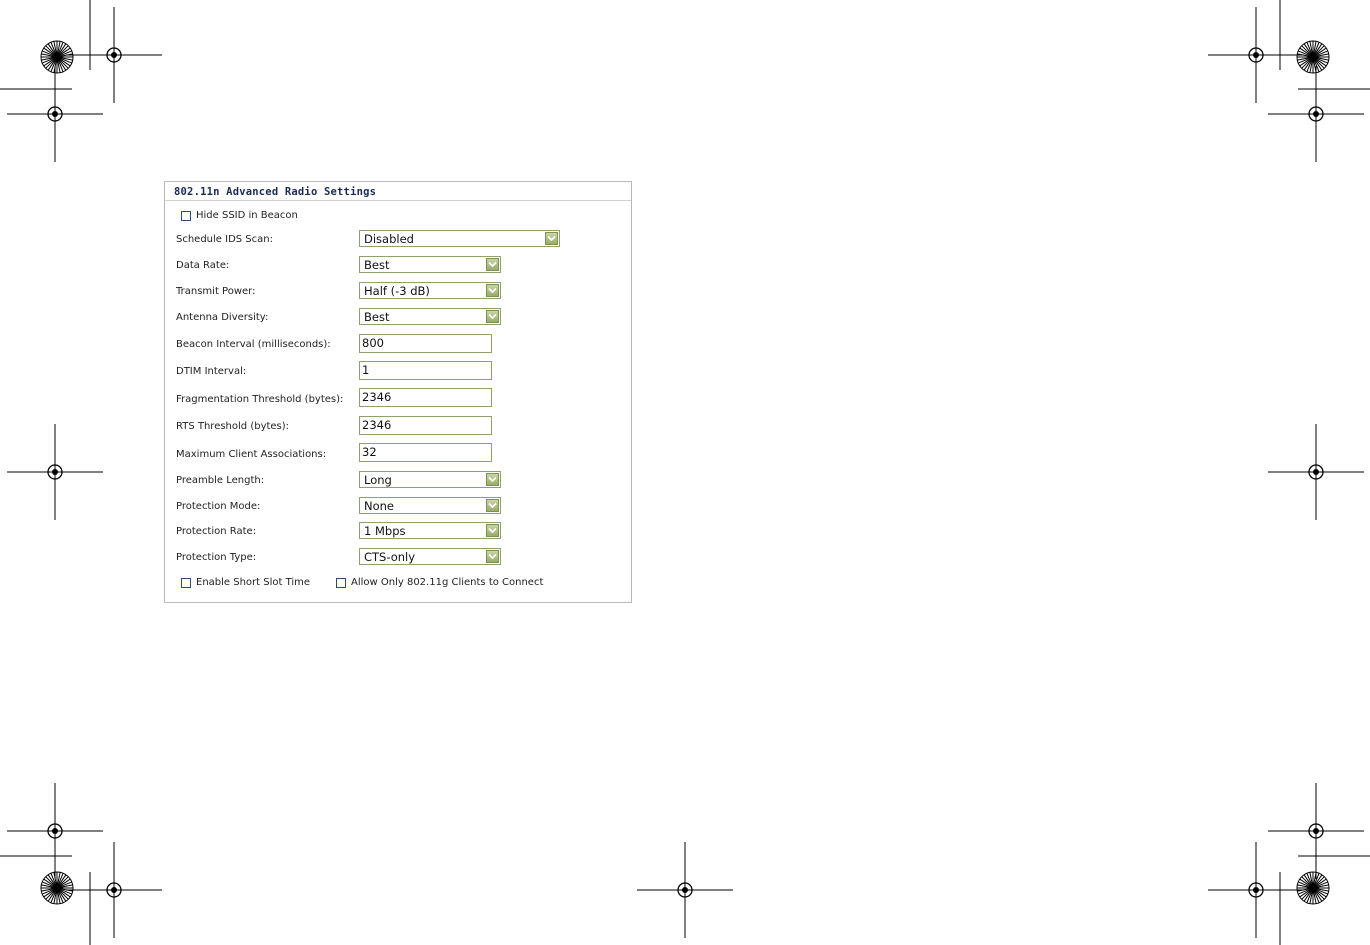 The height and width of the screenshot is (945, 1370). I want to click on only-11g-label: Allow Only 802.11g Clients to Connect, so click(447, 582).